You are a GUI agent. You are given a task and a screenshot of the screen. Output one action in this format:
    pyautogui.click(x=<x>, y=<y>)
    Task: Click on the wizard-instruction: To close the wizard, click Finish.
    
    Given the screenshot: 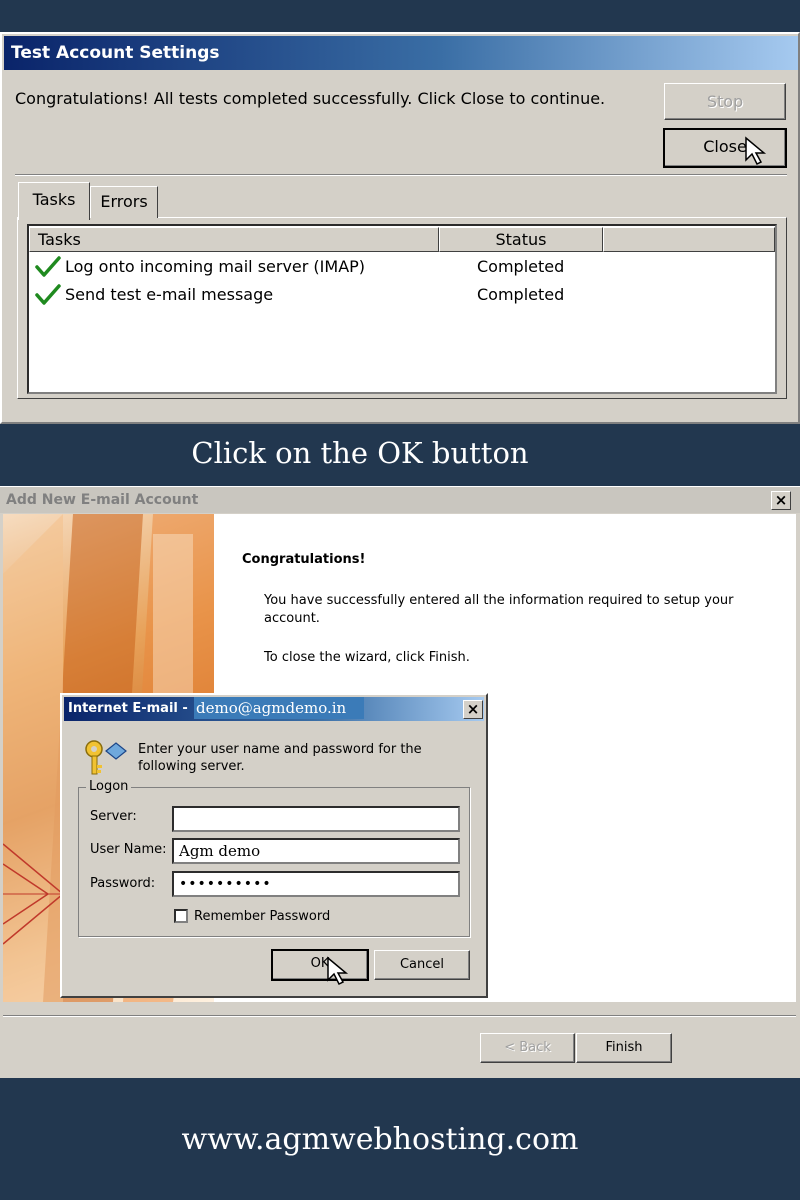 What is the action you would take?
    pyautogui.click(x=367, y=657)
    